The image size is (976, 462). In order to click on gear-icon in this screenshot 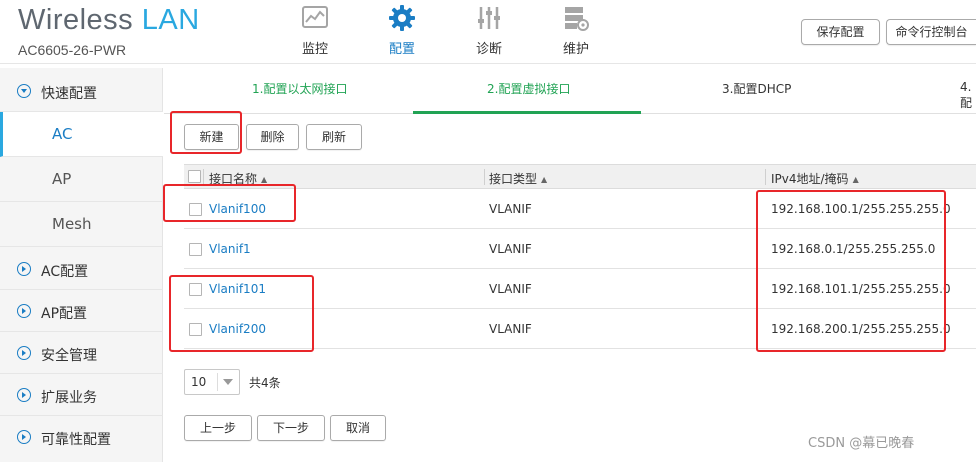, I will do `click(402, 18)`.